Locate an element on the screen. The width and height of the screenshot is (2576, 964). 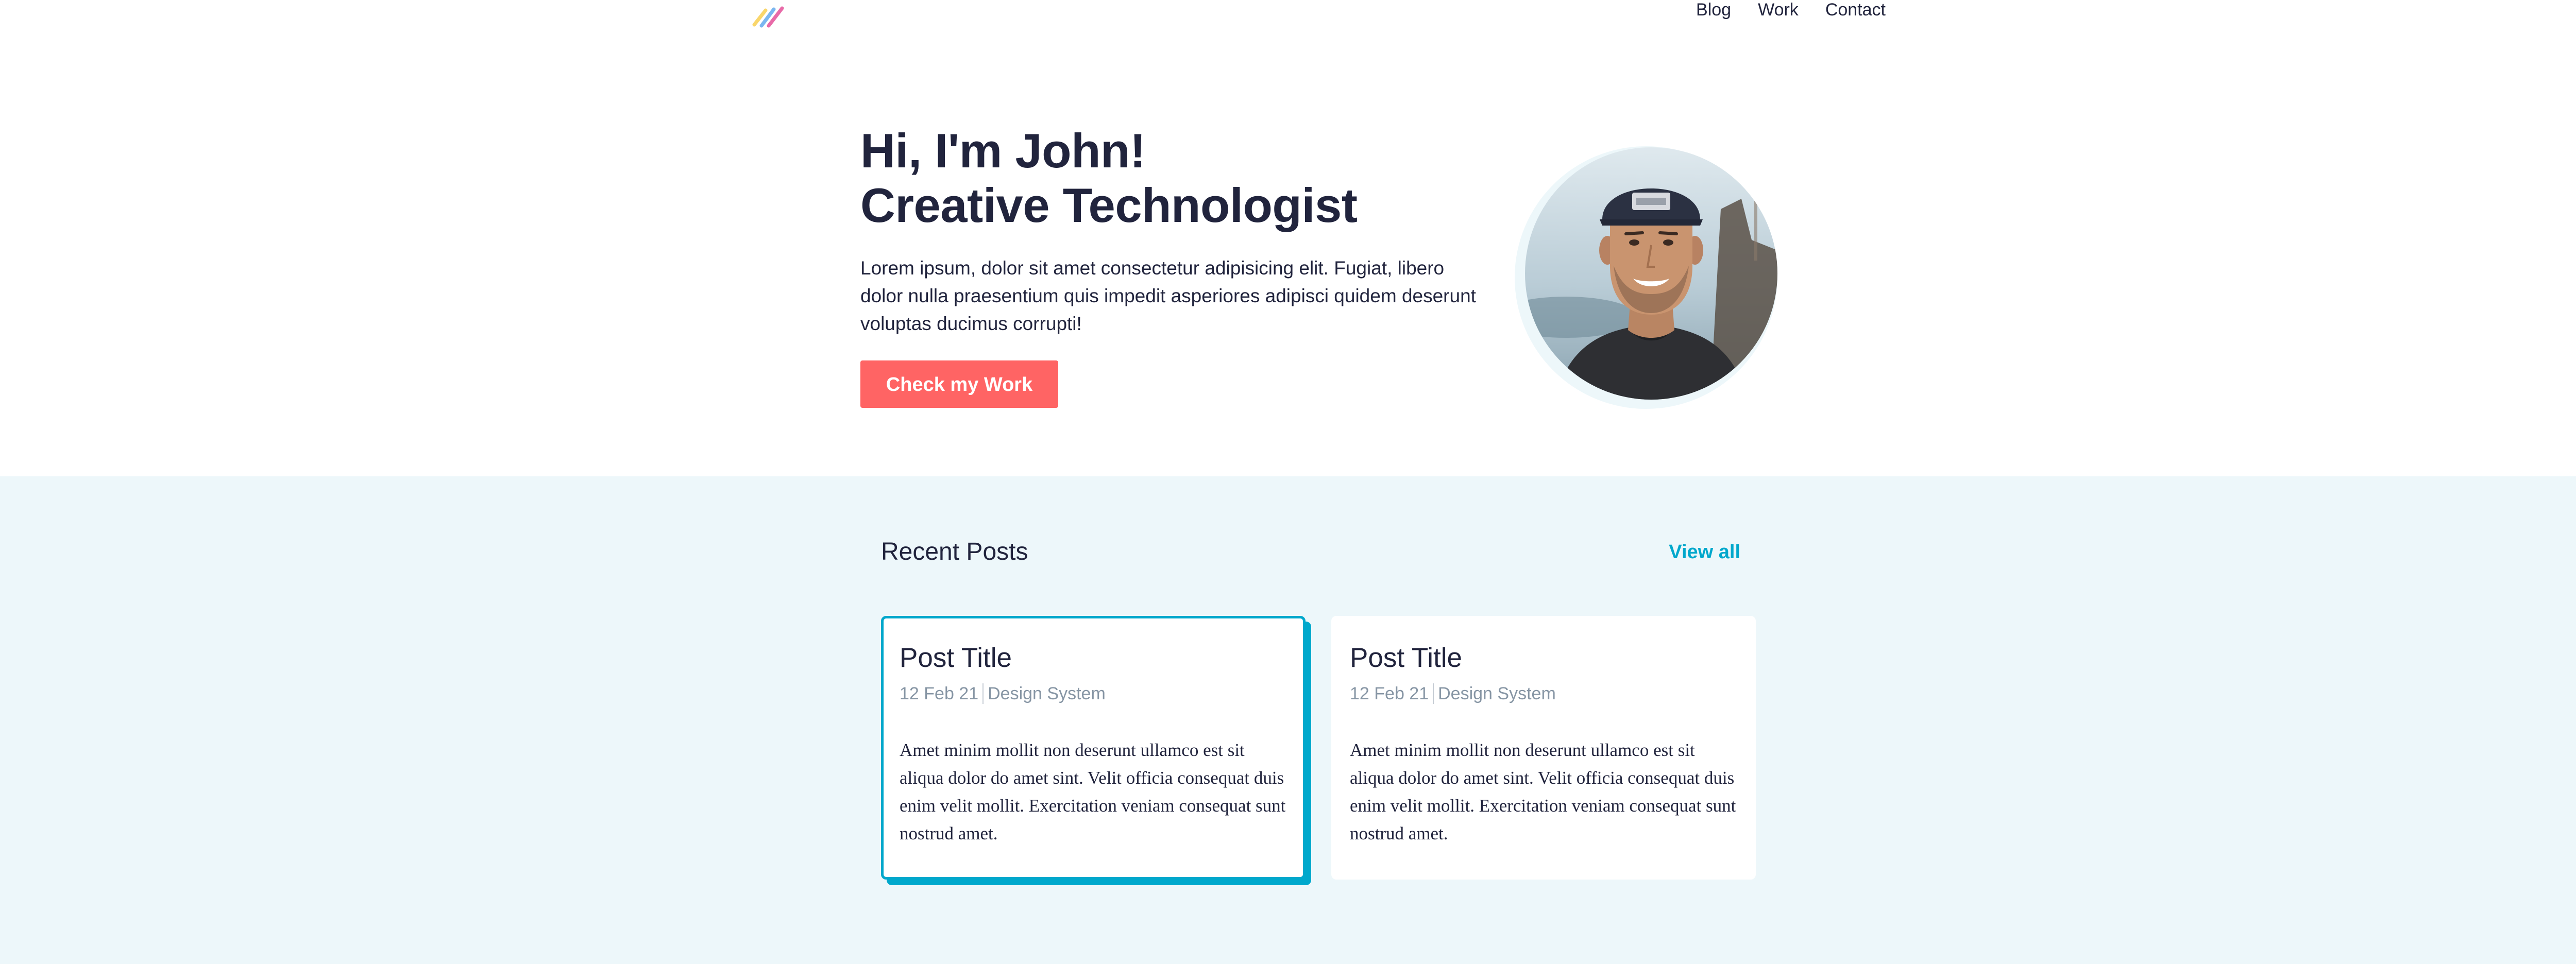
recent-posts-title: Recent Posts is located at coordinates (954, 551).